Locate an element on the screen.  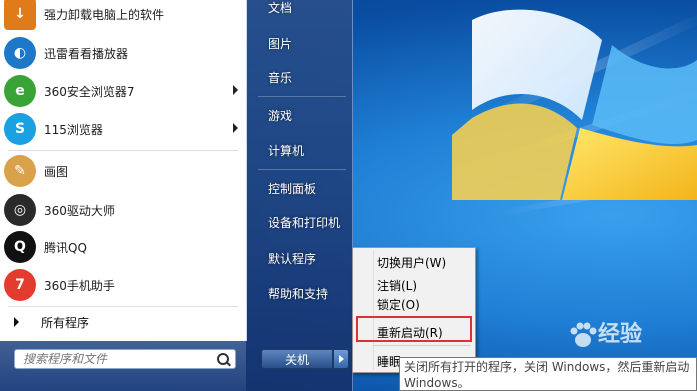
menu-item-lock: 锁定(O) is located at coordinates (398, 304).